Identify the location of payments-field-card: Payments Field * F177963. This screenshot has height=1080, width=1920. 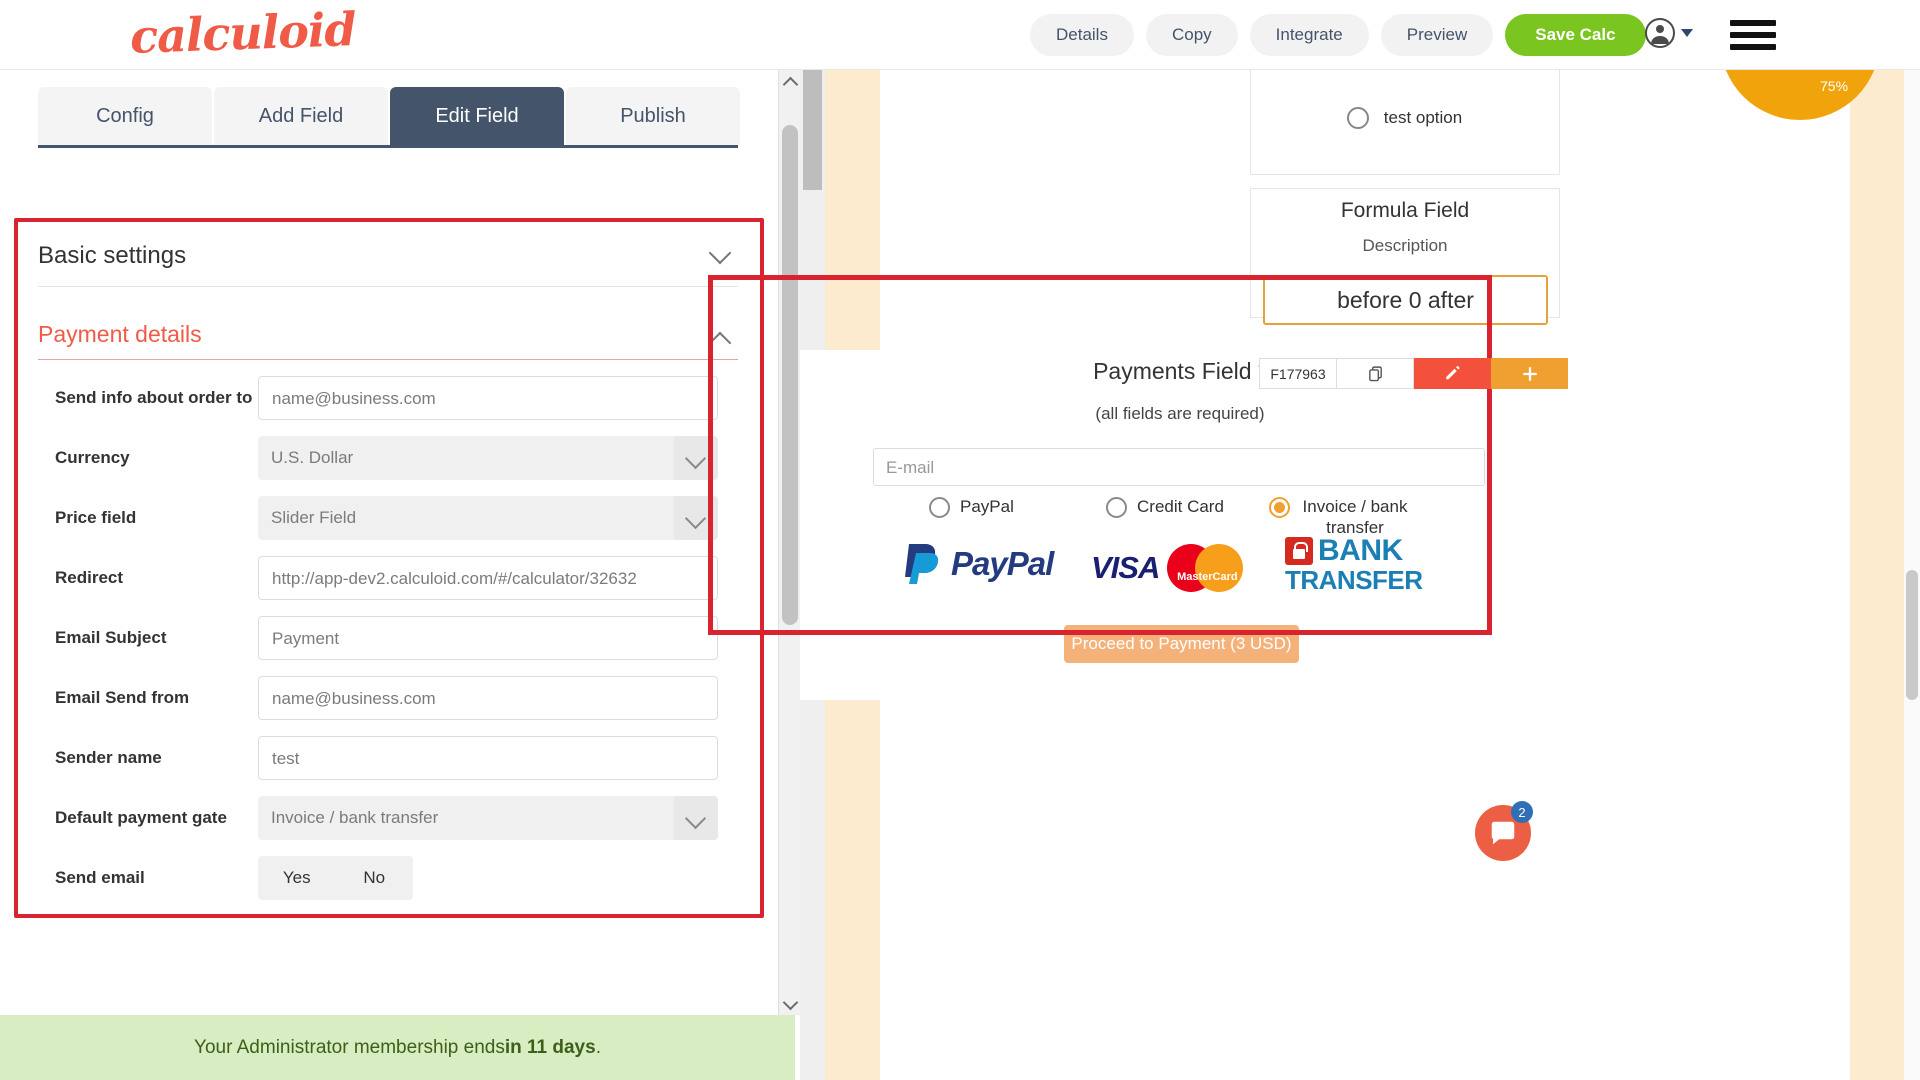
(1184, 525).